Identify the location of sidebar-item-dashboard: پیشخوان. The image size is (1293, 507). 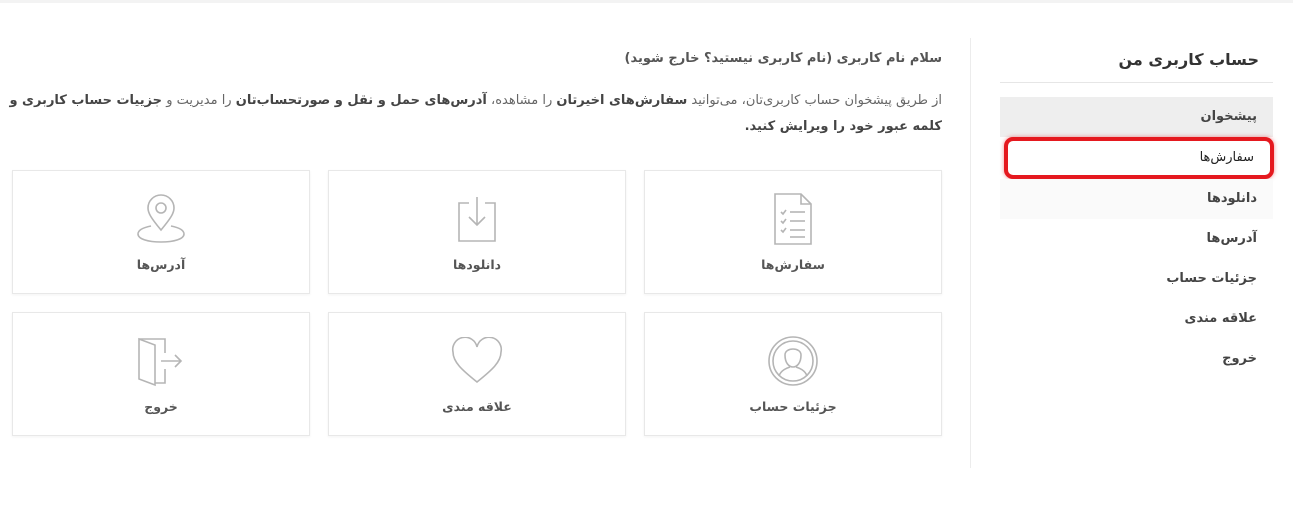
(1136, 117).